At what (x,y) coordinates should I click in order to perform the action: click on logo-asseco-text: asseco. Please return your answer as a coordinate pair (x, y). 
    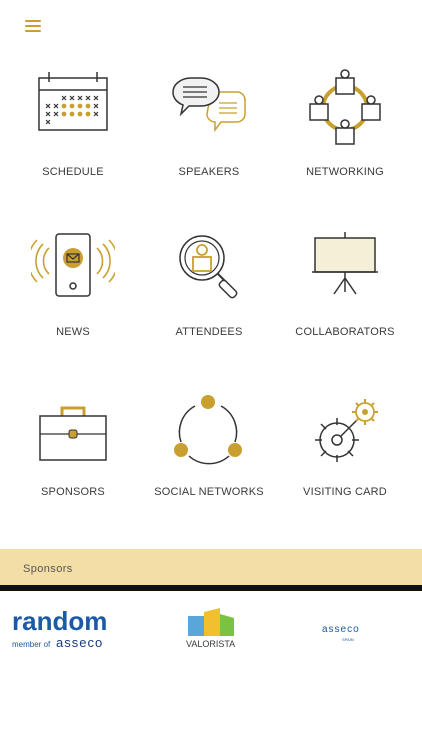
    Looking at the image, I should click on (341, 629).